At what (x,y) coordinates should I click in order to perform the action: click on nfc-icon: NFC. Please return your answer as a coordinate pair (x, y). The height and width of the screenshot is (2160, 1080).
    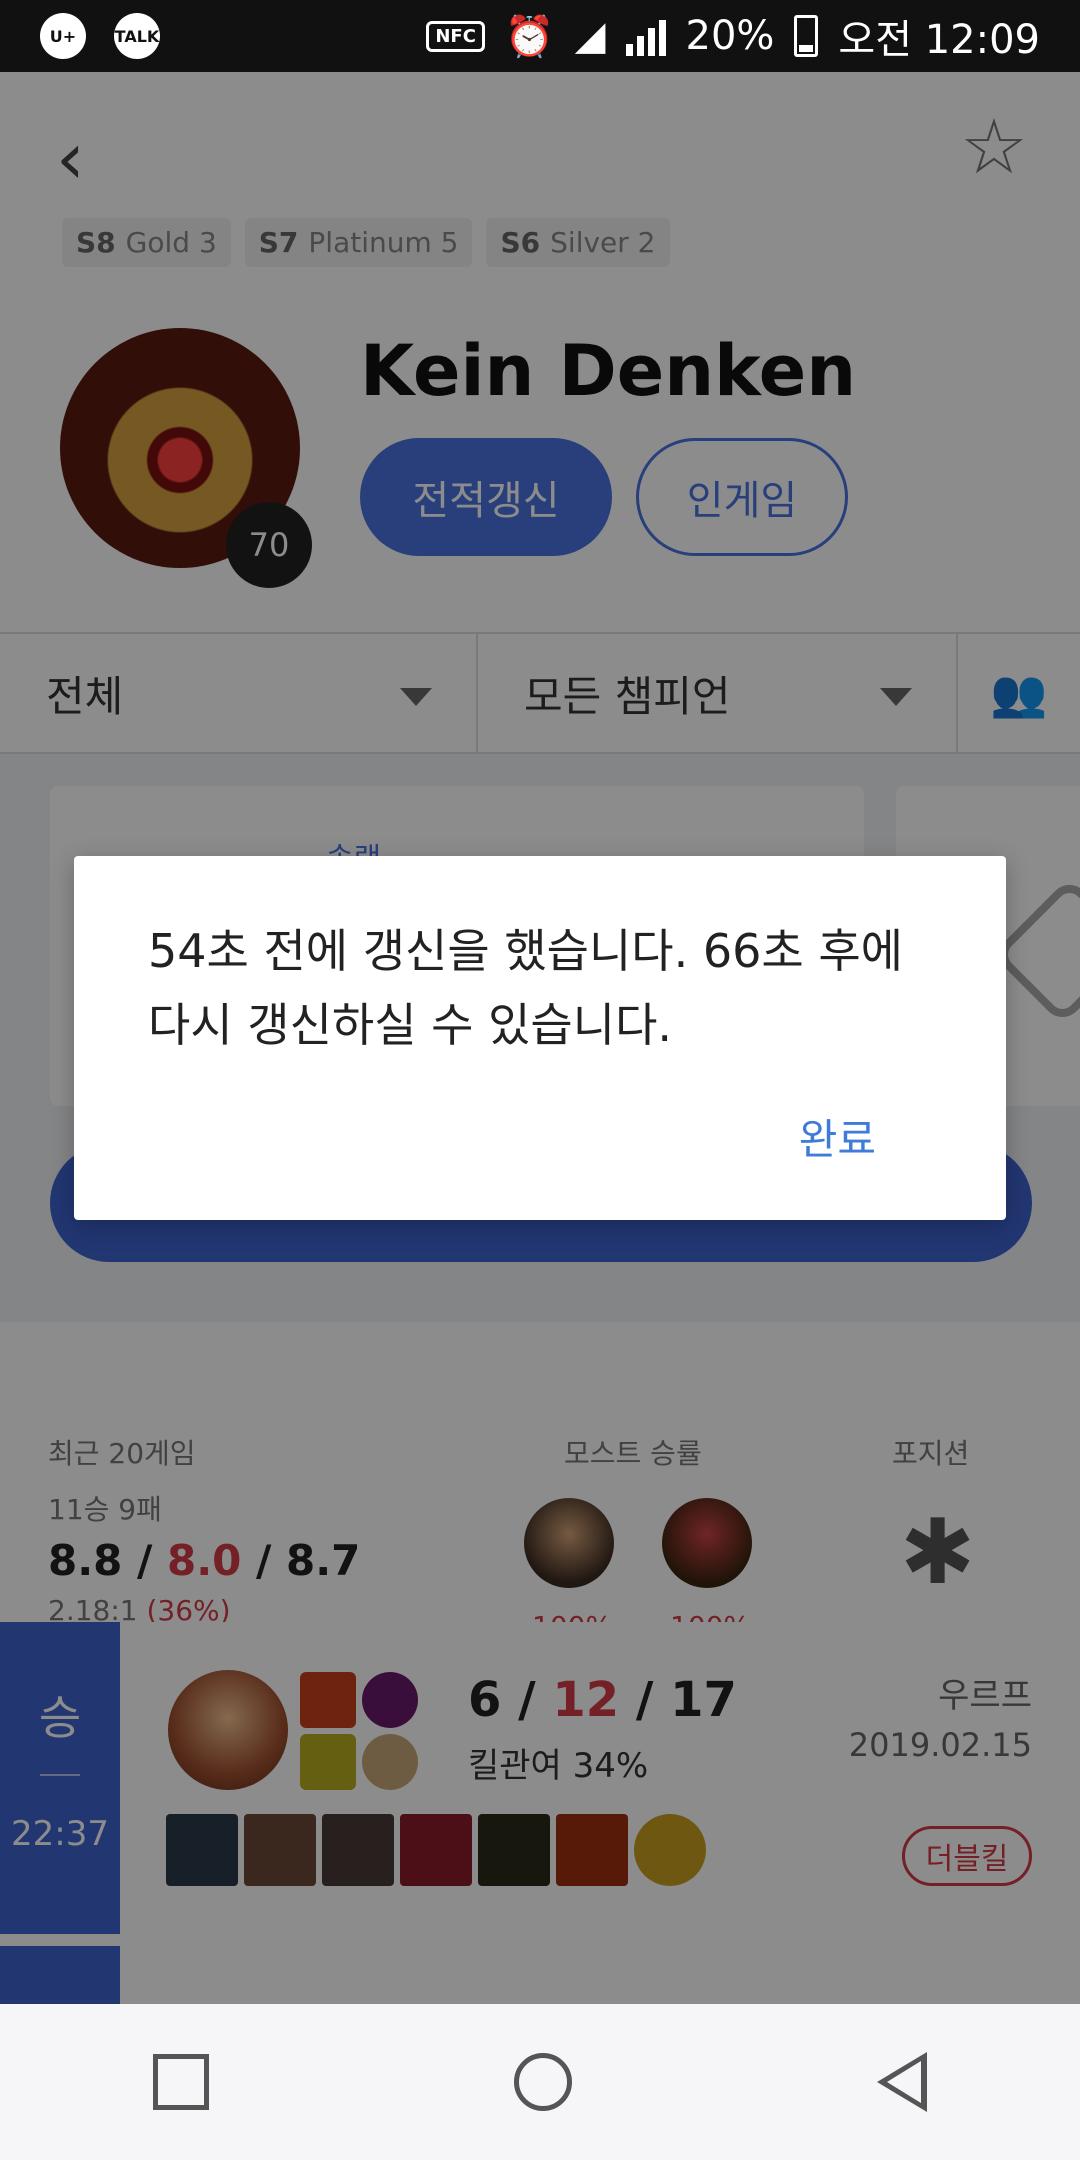
    Looking at the image, I should click on (455, 36).